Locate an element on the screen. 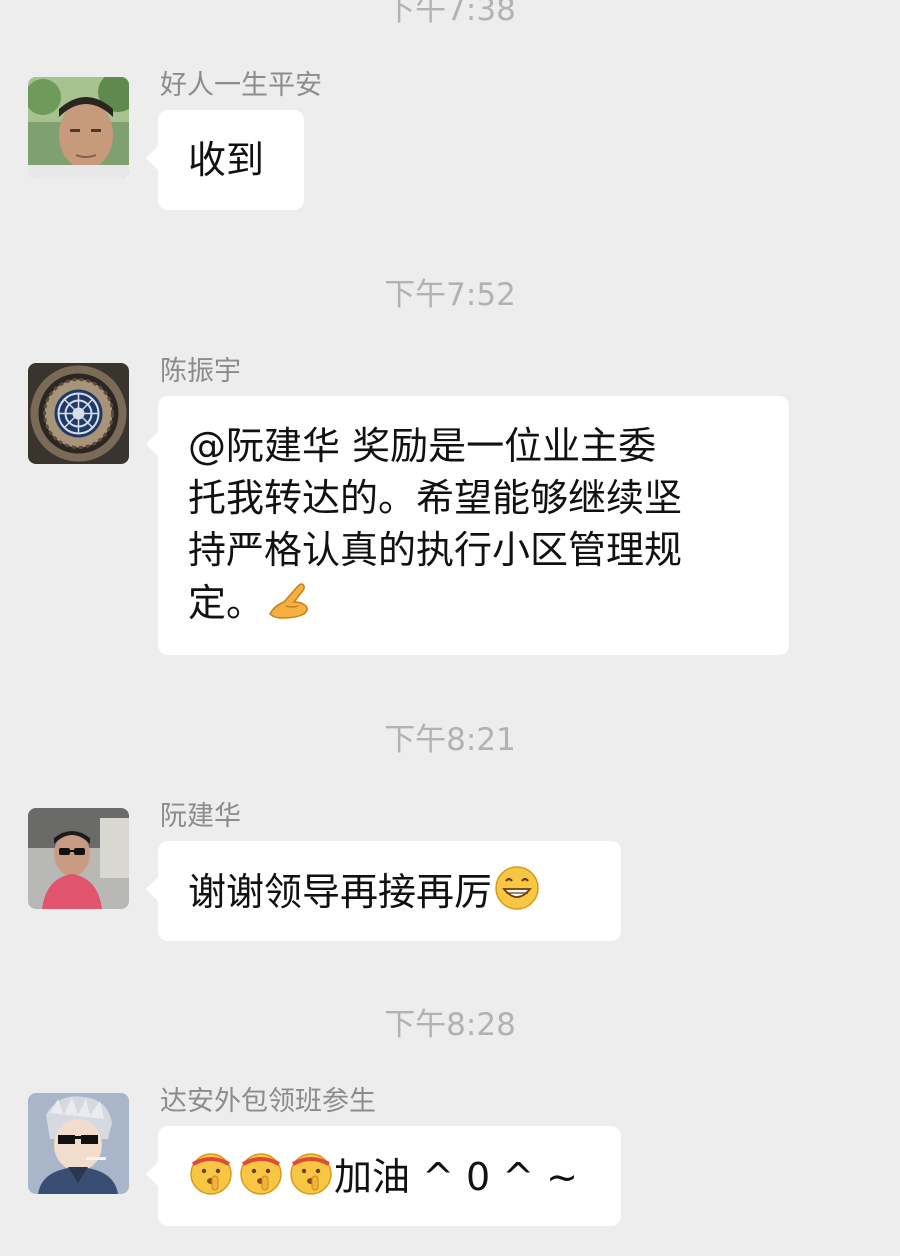 The height and width of the screenshot is (1256, 900). message-text-line: 谢谢领导再接再厉 is located at coordinates (389, 891).